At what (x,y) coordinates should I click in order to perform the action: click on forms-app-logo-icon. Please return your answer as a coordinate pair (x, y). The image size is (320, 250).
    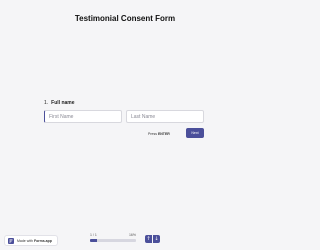
    Looking at the image, I should click on (11, 240).